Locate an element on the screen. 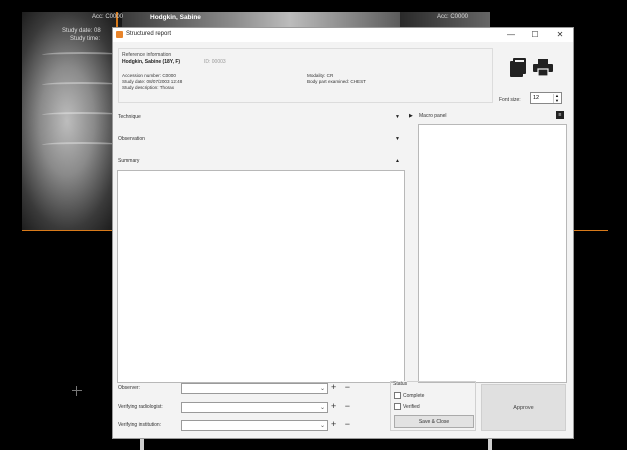 The height and width of the screenshot is (450, 627). print-icon is located at coordinates (543, 68).